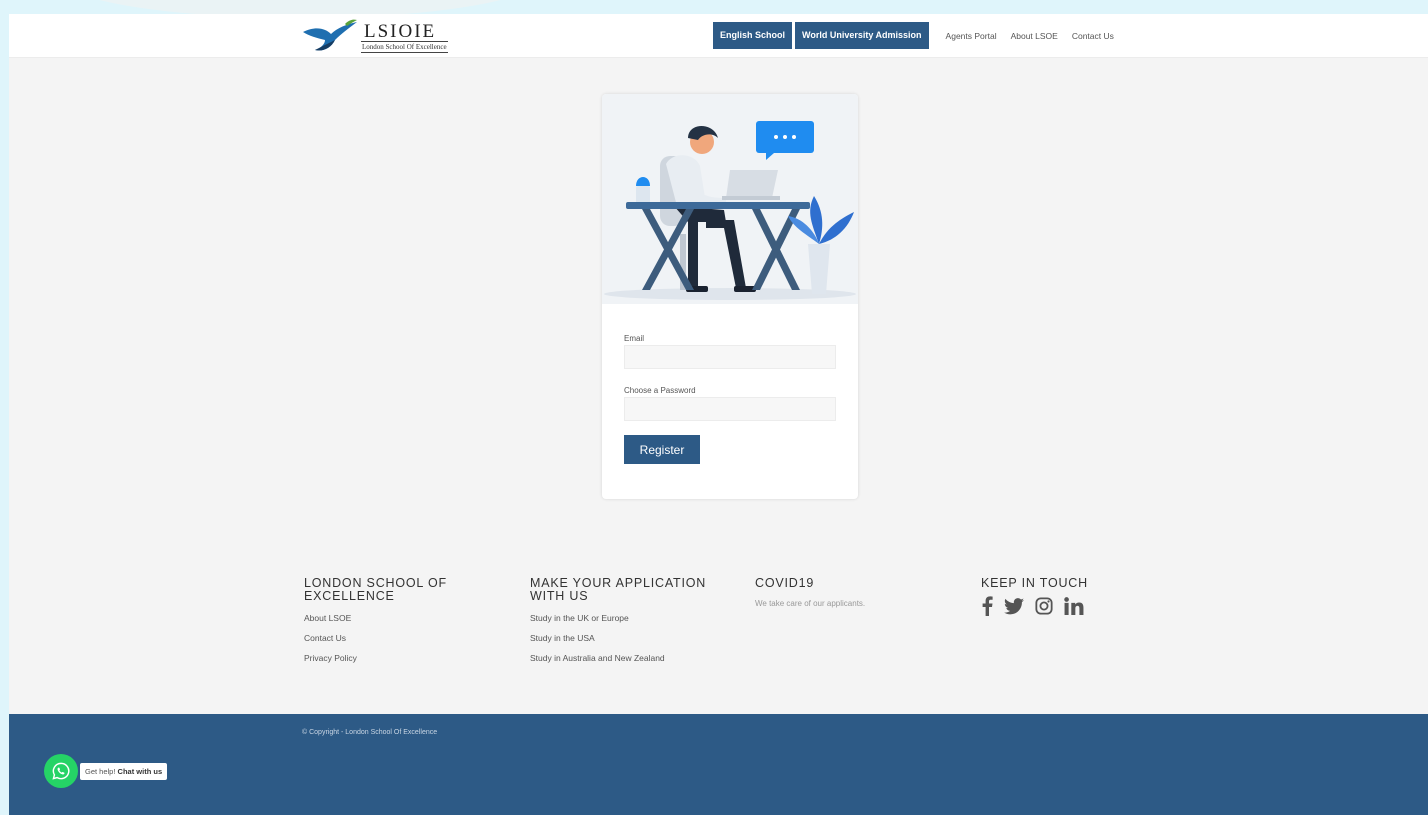 This screenshot has width=1428, height=815. I want to click on footer-link-about: About LSOE, so click(389, 618).